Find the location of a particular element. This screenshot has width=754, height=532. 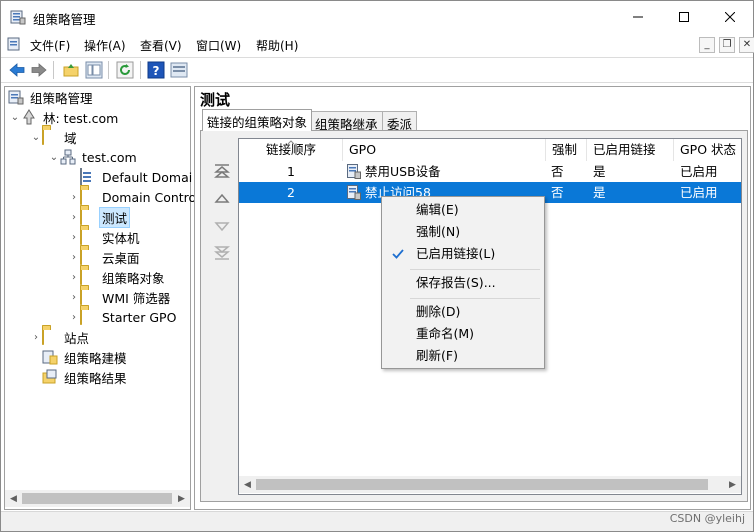

cell-link-enabled: 是 is located at coordinates (599, 192).